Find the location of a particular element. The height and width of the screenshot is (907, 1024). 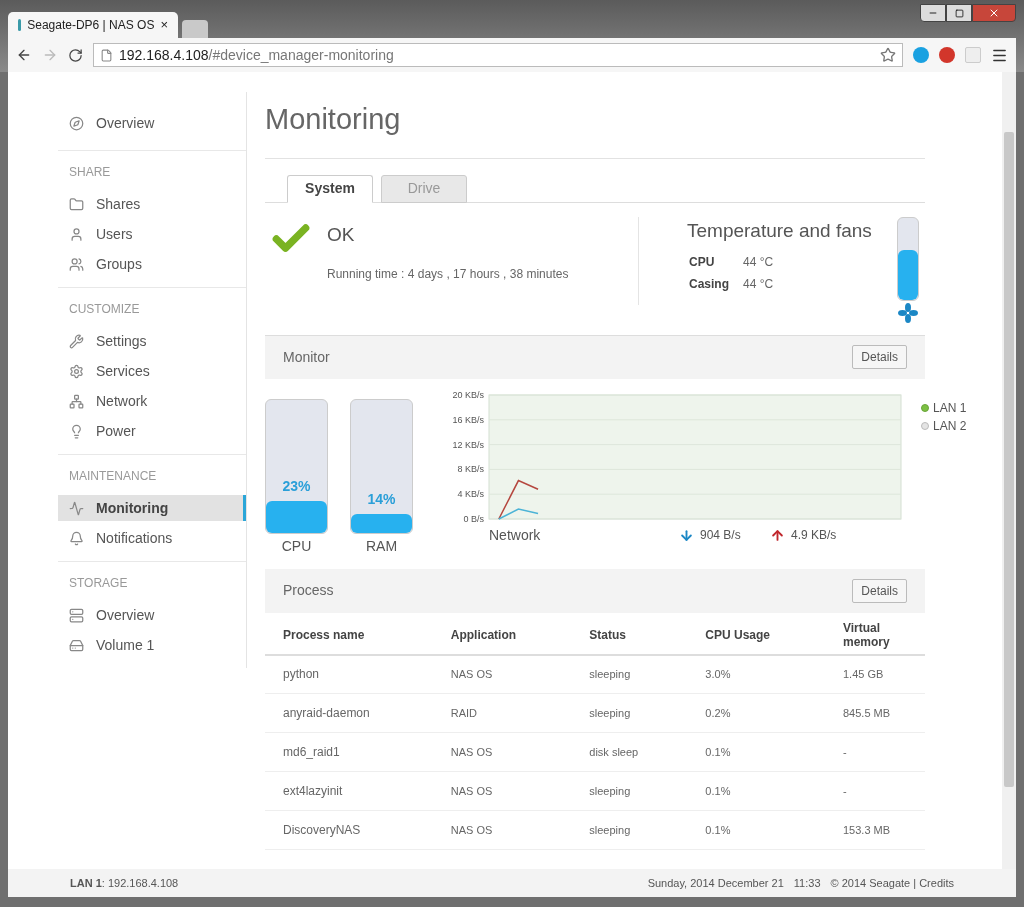

meter-label: RAM is located at coordinates (381, 546).